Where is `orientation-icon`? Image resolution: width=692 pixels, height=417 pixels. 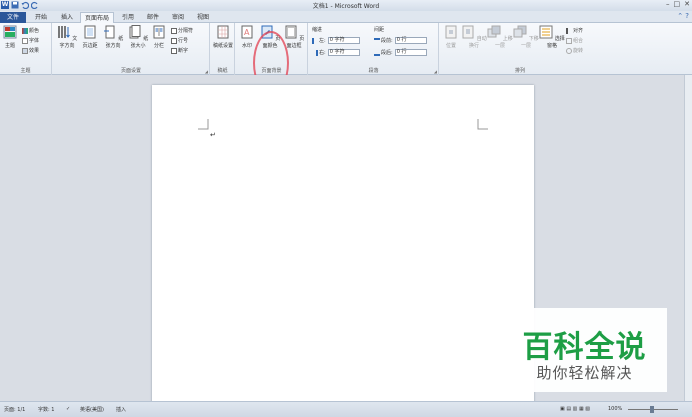 orientation-icon is located at coordinates (109, 32).